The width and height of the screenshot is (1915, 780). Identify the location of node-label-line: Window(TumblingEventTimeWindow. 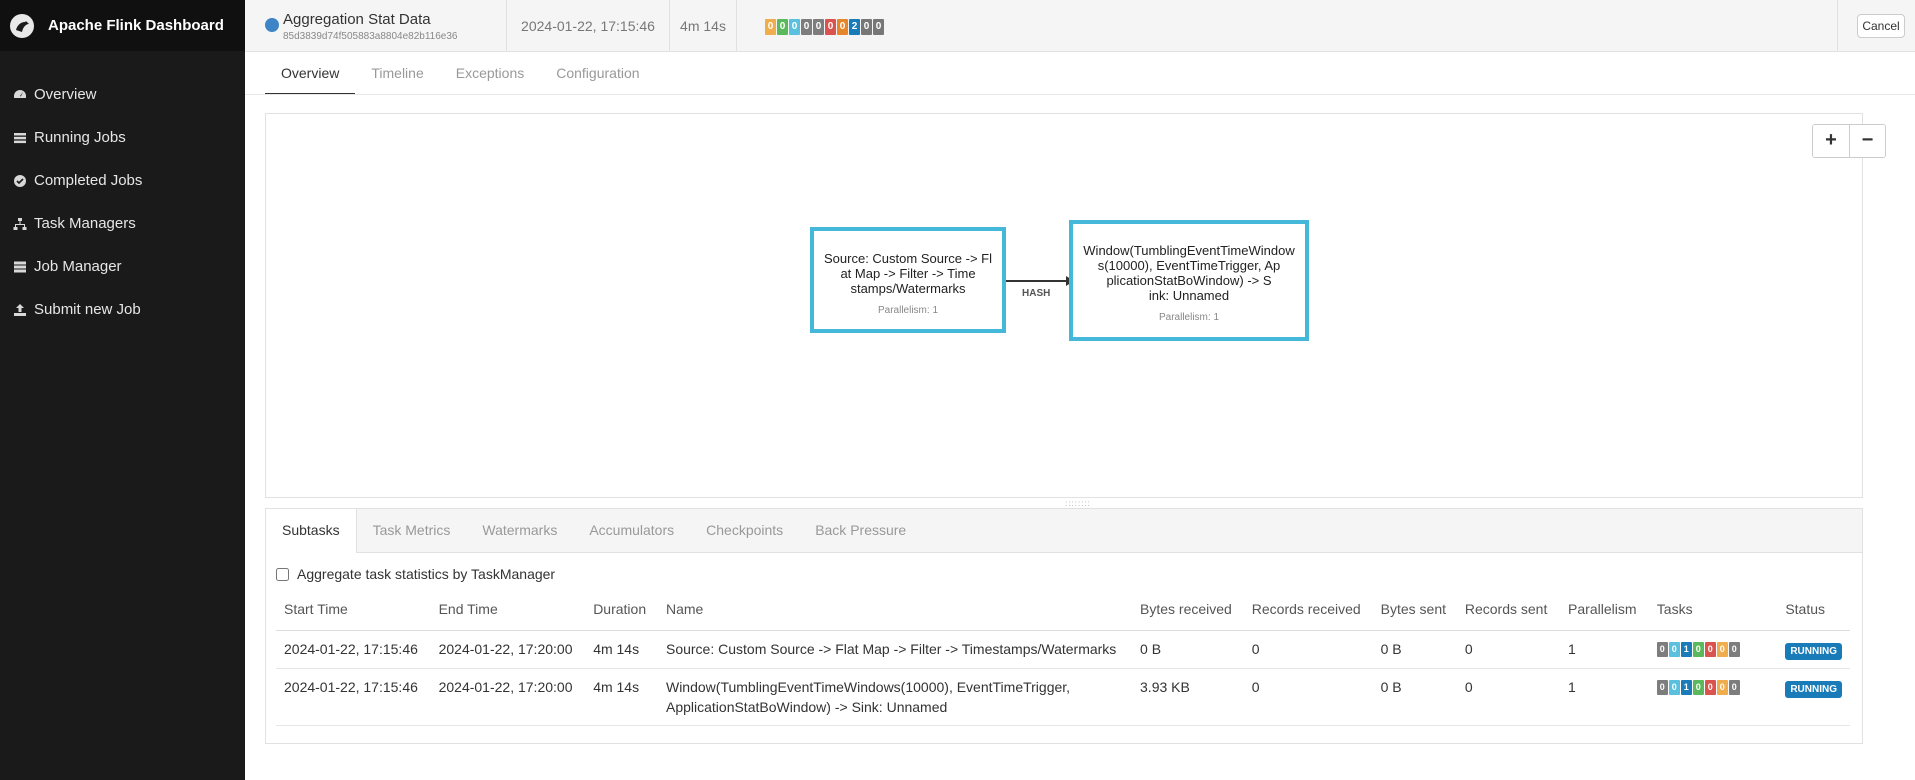
(1189, 250).